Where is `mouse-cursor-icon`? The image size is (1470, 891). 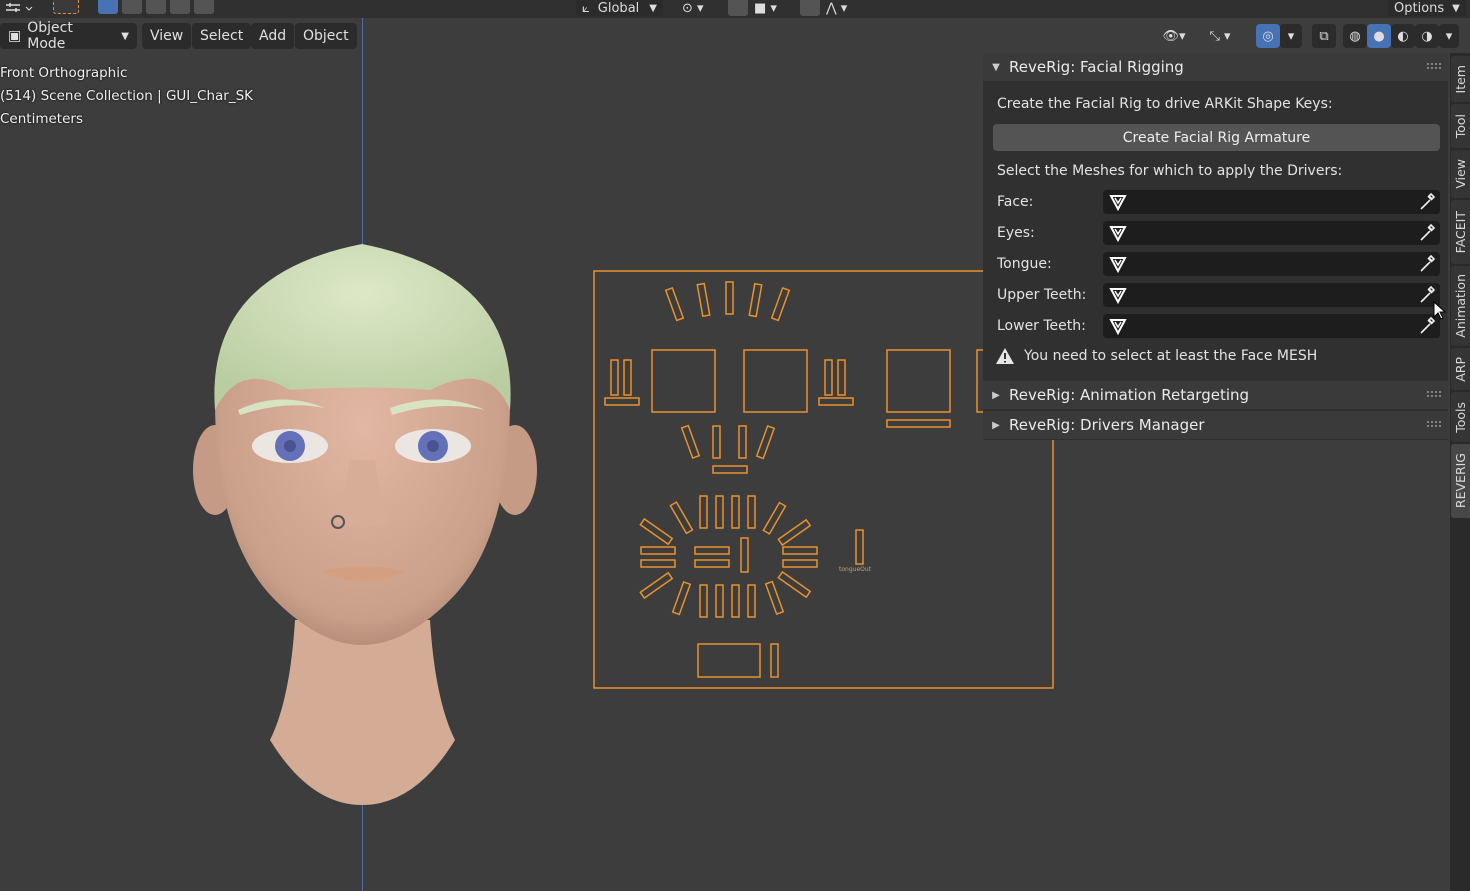
mouse-cursor-icon is located at coordinates (1440, 310).